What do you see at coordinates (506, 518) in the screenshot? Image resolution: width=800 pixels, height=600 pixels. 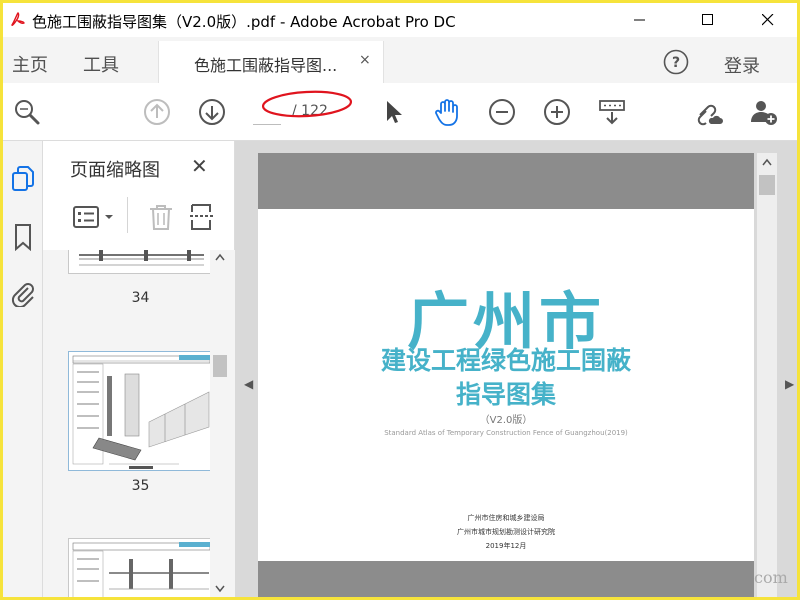 I see `publisher-1: 广州市住房和城乡建设局` at bounding box center [506, 518].